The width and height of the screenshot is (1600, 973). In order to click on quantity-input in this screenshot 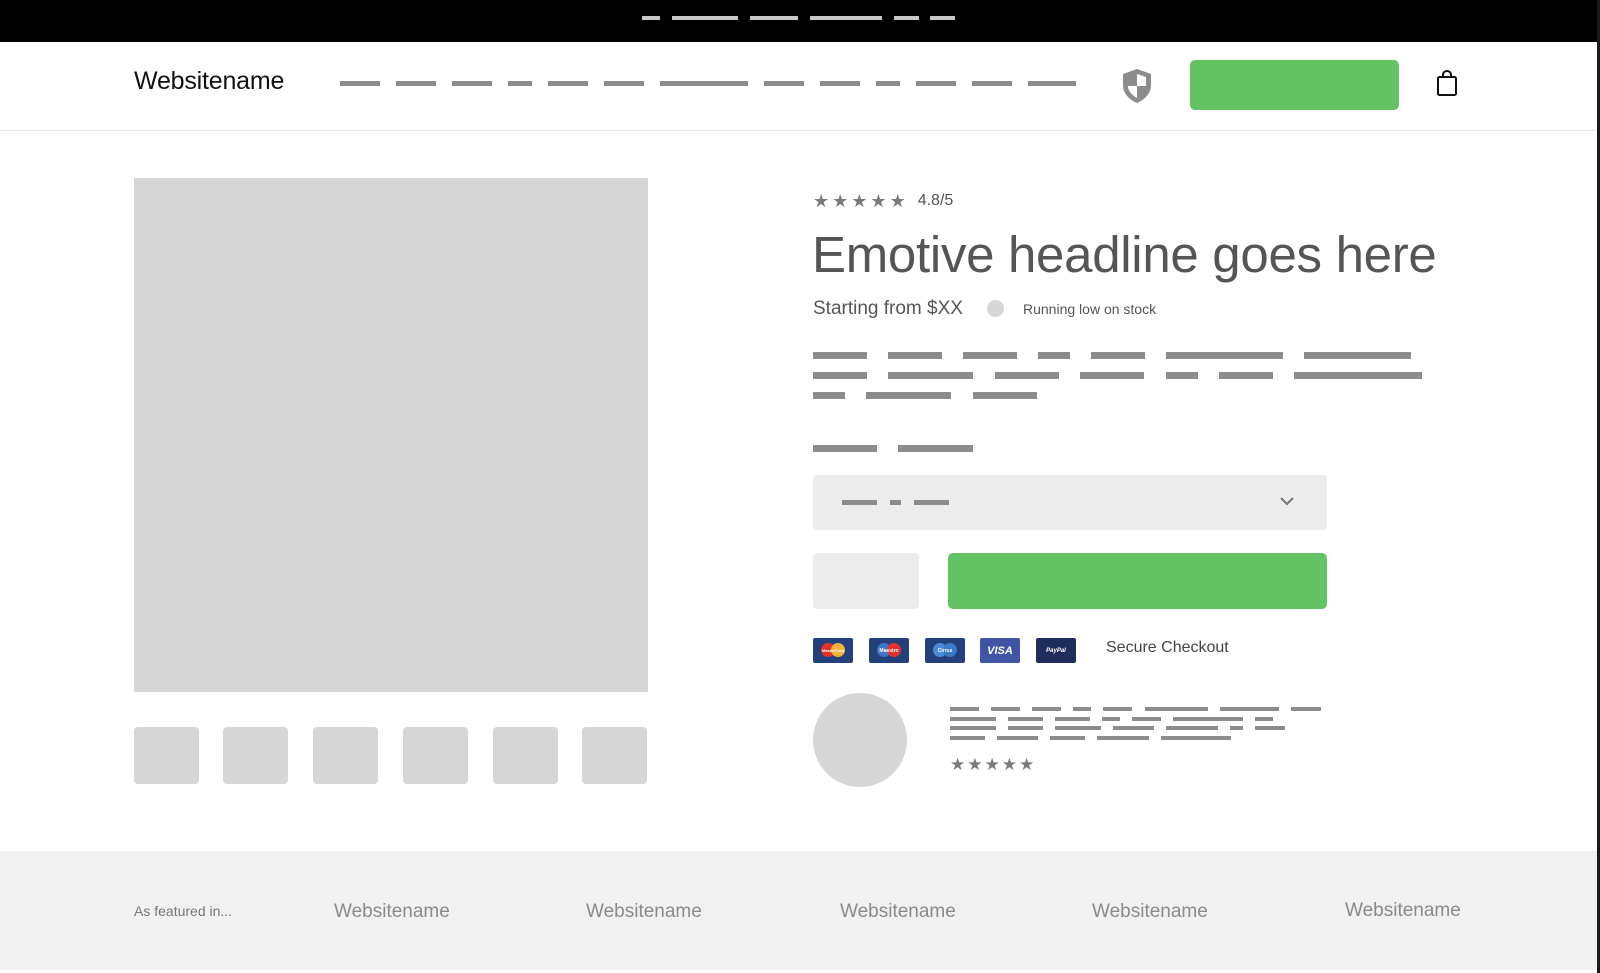, I will do `click(866, 581)`.